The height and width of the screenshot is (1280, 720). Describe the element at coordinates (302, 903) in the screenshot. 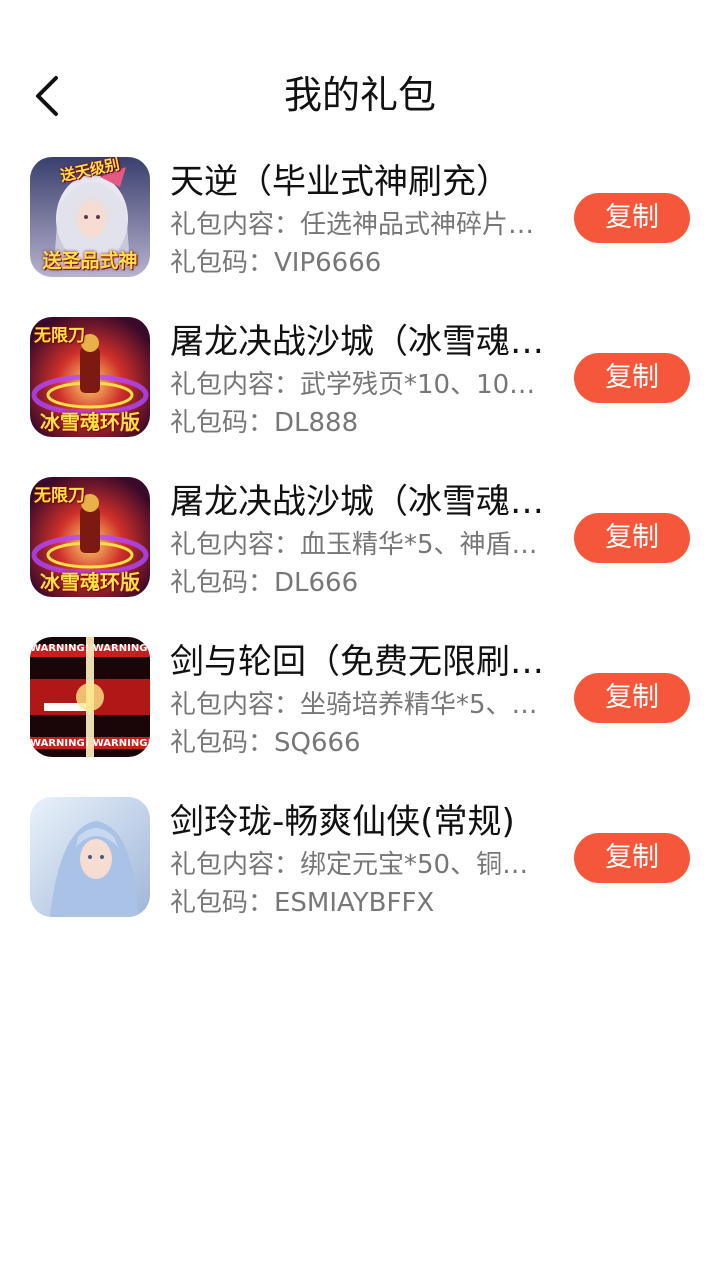

I see `gift-code: 礼包码：ESMIAYBFFX` at that location.